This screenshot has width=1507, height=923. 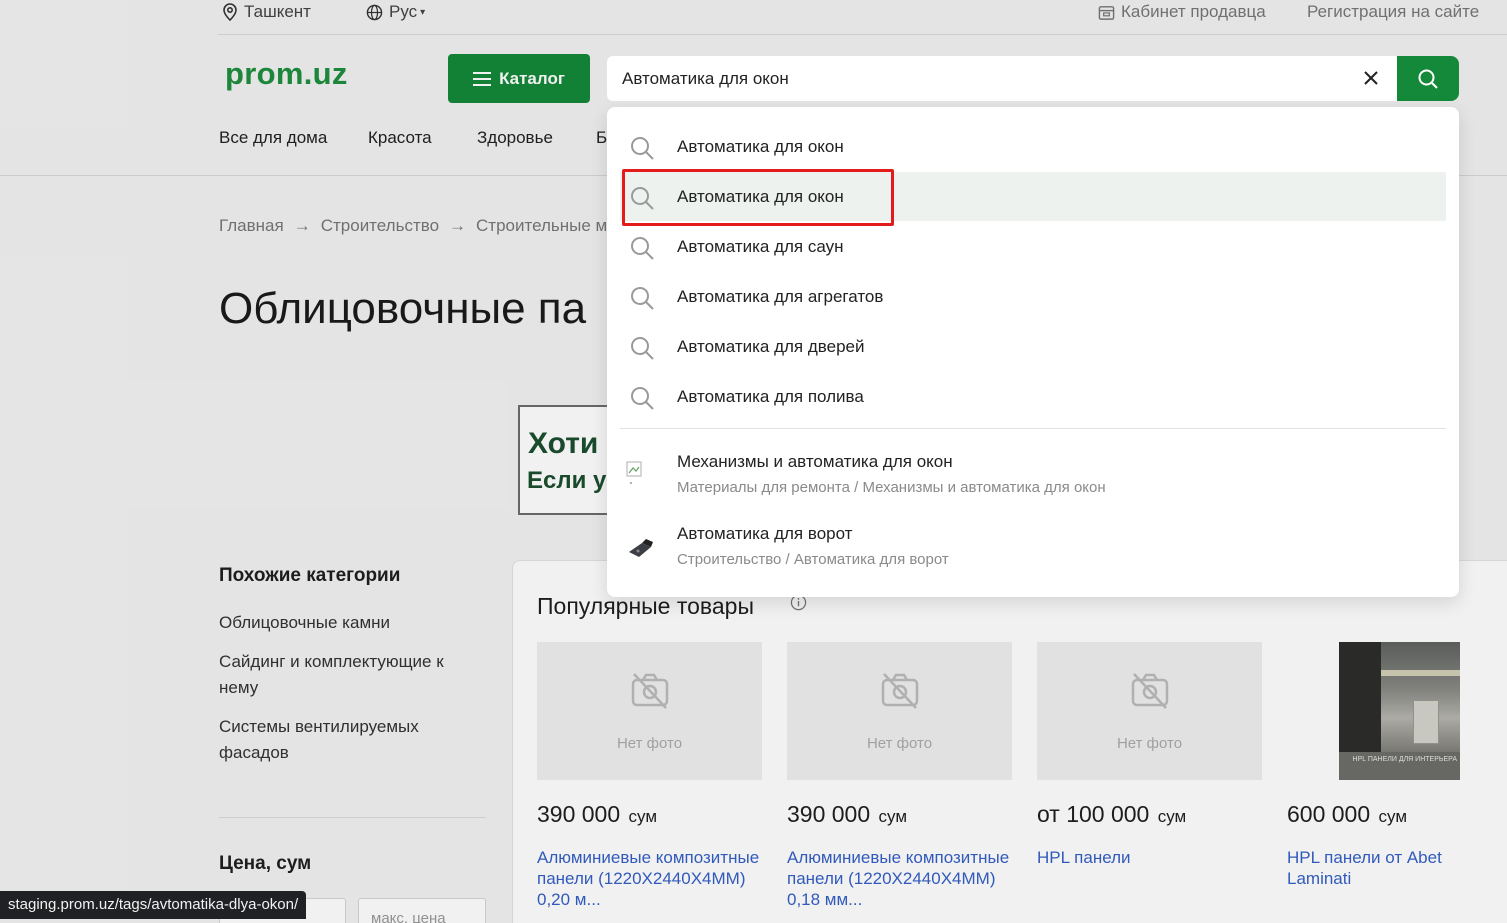 What do you see at coordinates (567, 480) in the screenshot?
I see `banner-subline: Если у` at bounding box center [567, 480].